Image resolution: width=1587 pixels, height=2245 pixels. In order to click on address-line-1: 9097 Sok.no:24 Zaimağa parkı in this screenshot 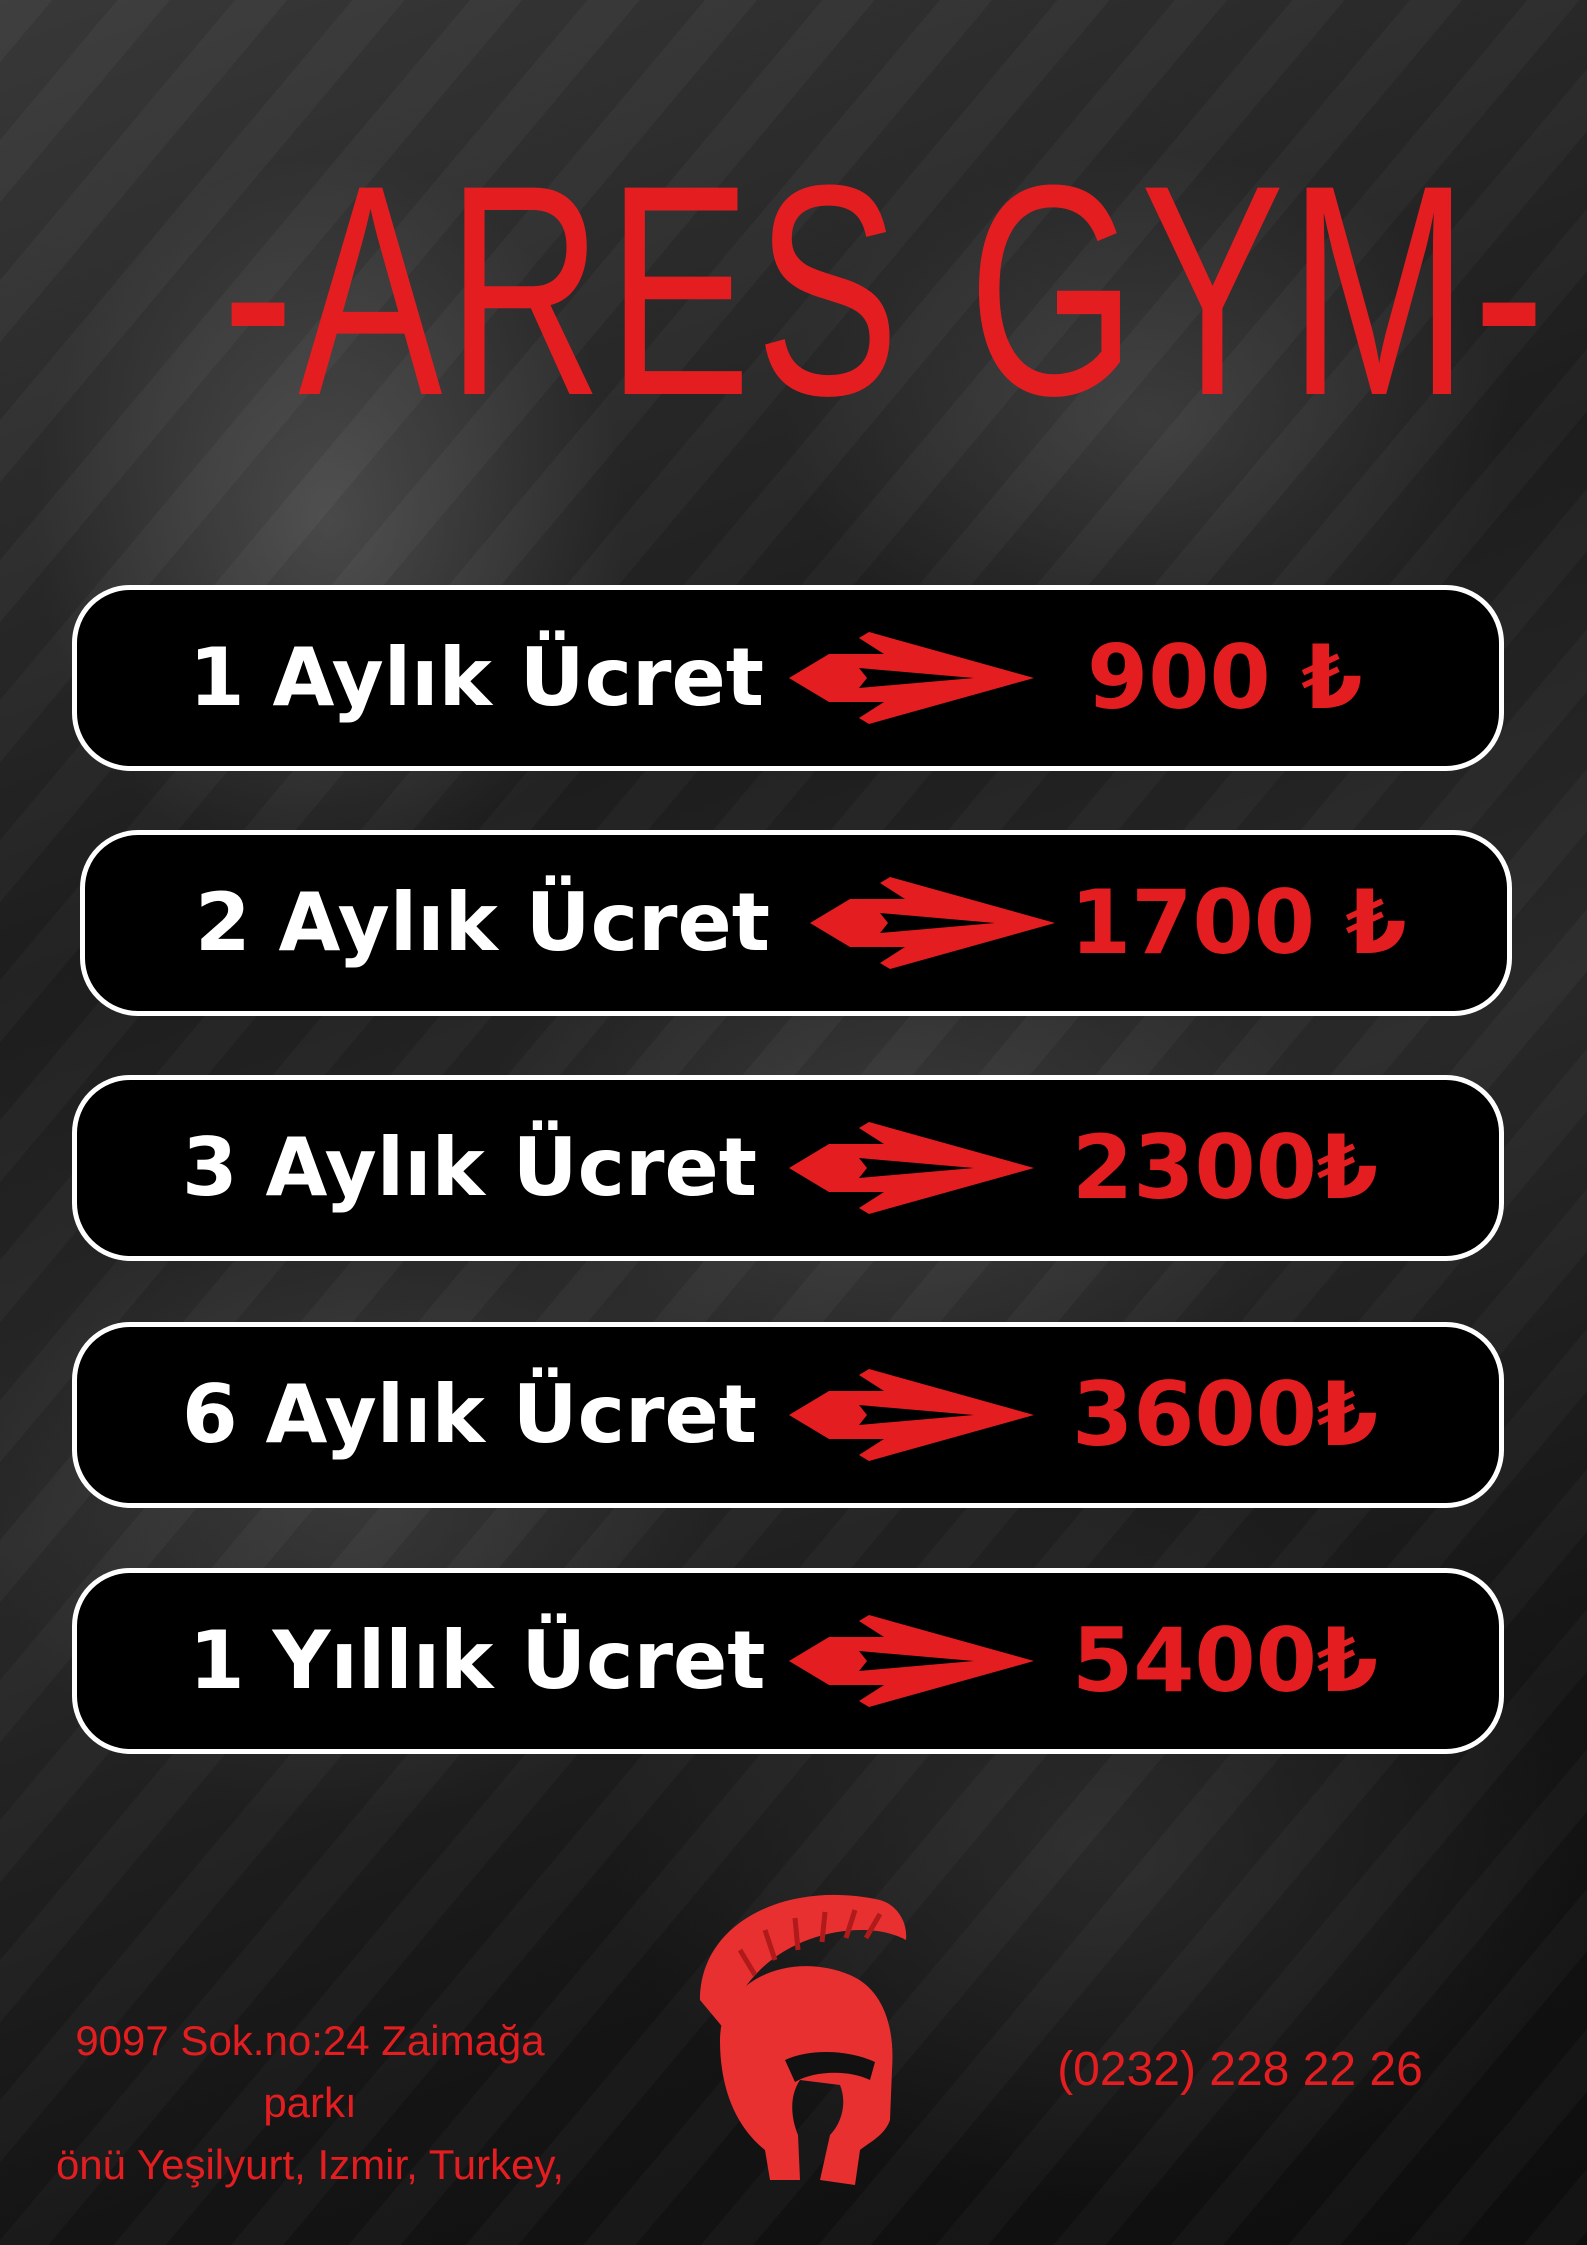, I will do `click(310, 2071)`.